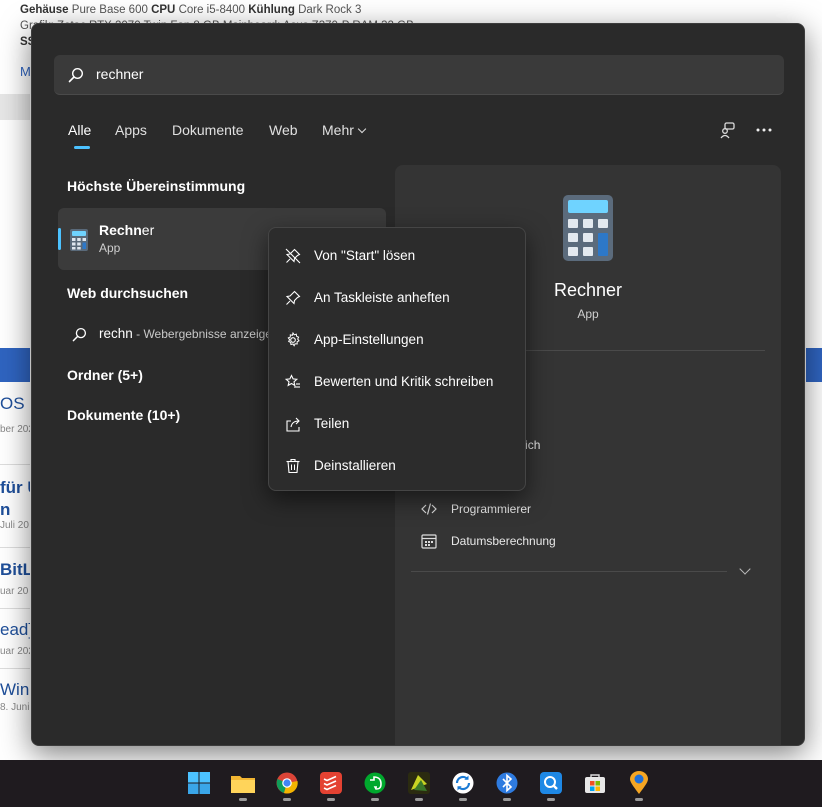 The image size is (822, 807). I want to click on tab-web: Web, so click(283, 130).